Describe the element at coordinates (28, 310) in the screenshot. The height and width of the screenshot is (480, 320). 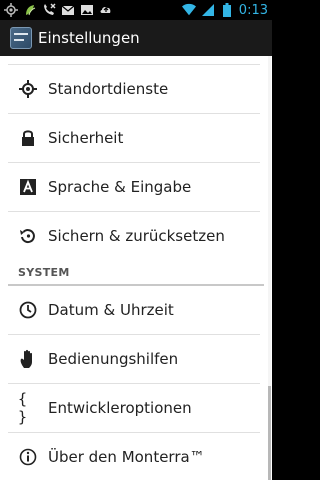
I see `clock-icon` at that location.